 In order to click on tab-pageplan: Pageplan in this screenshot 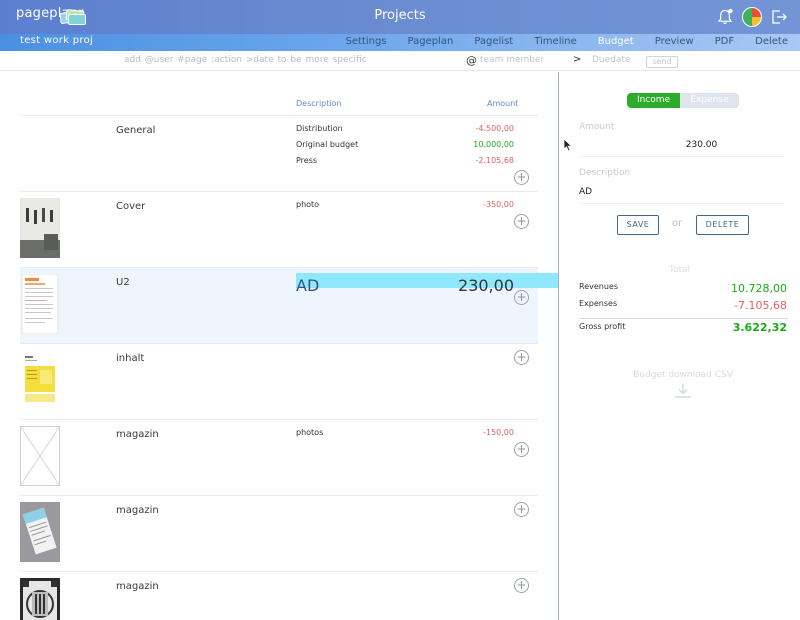, I will do `click(431, 41)`.